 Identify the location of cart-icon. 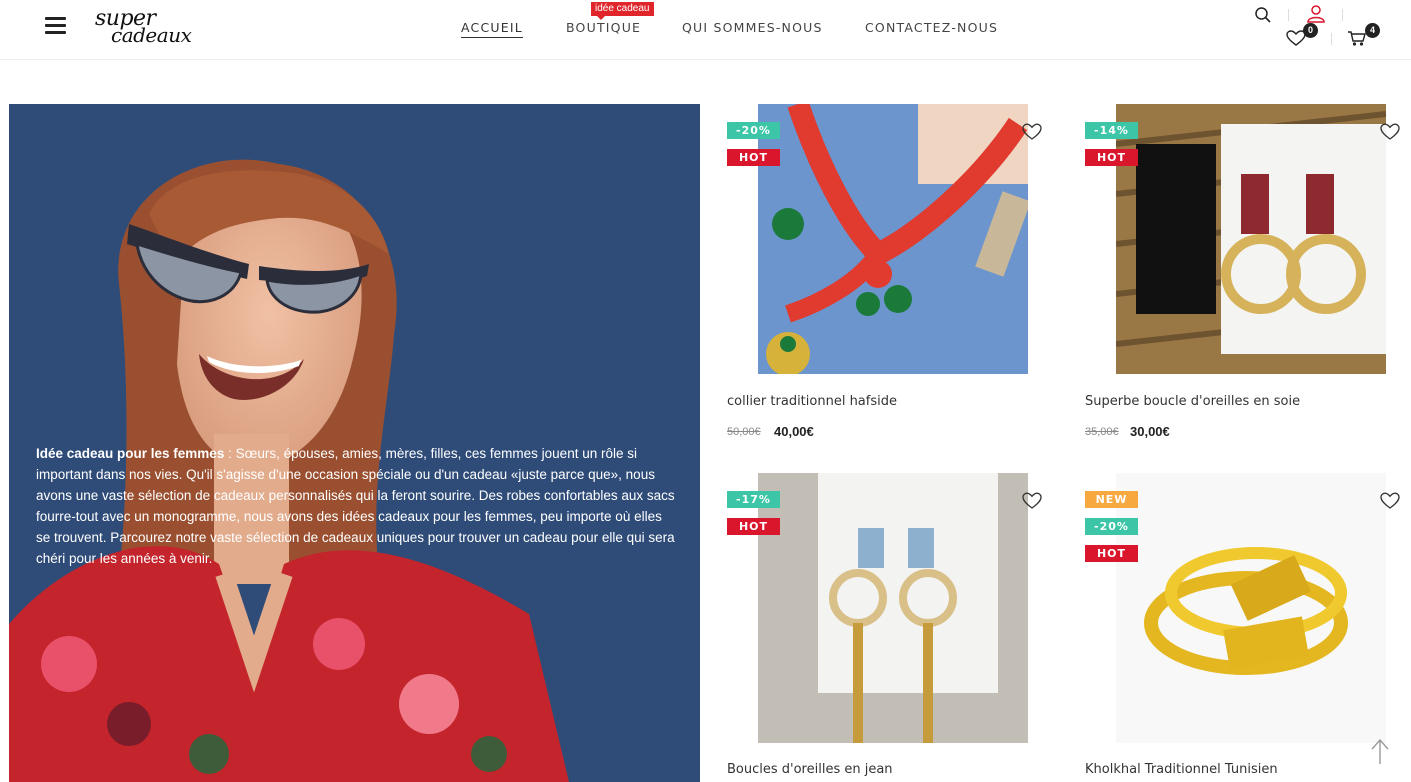
(1357, 38).